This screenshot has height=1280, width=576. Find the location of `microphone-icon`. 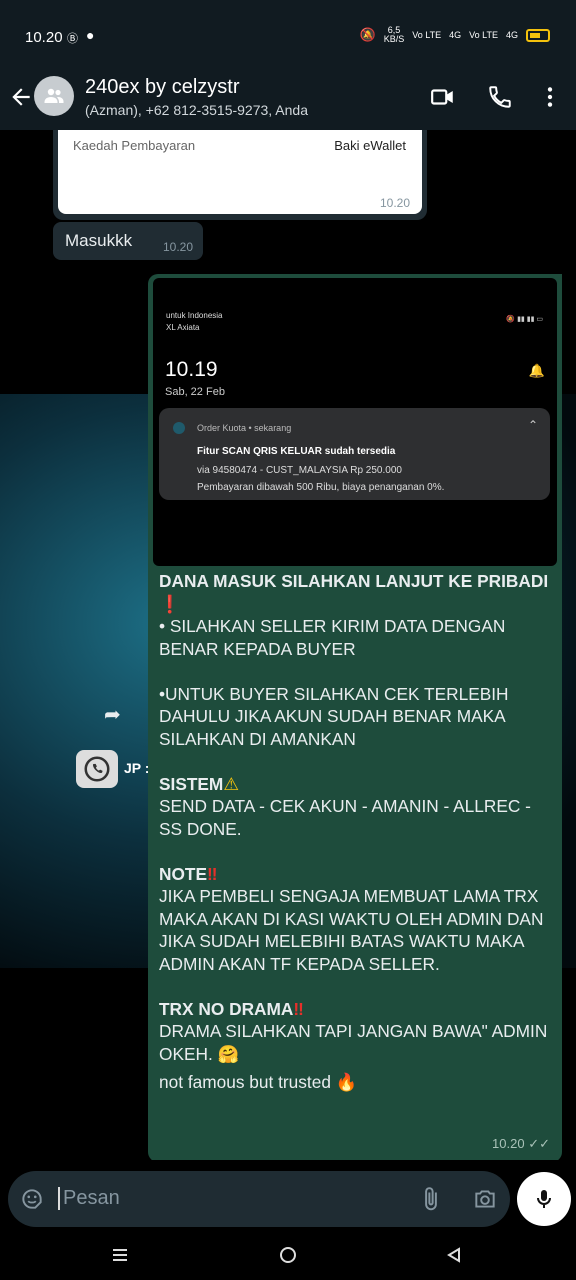

microphone-icon is located at coordinates (544, 1199).